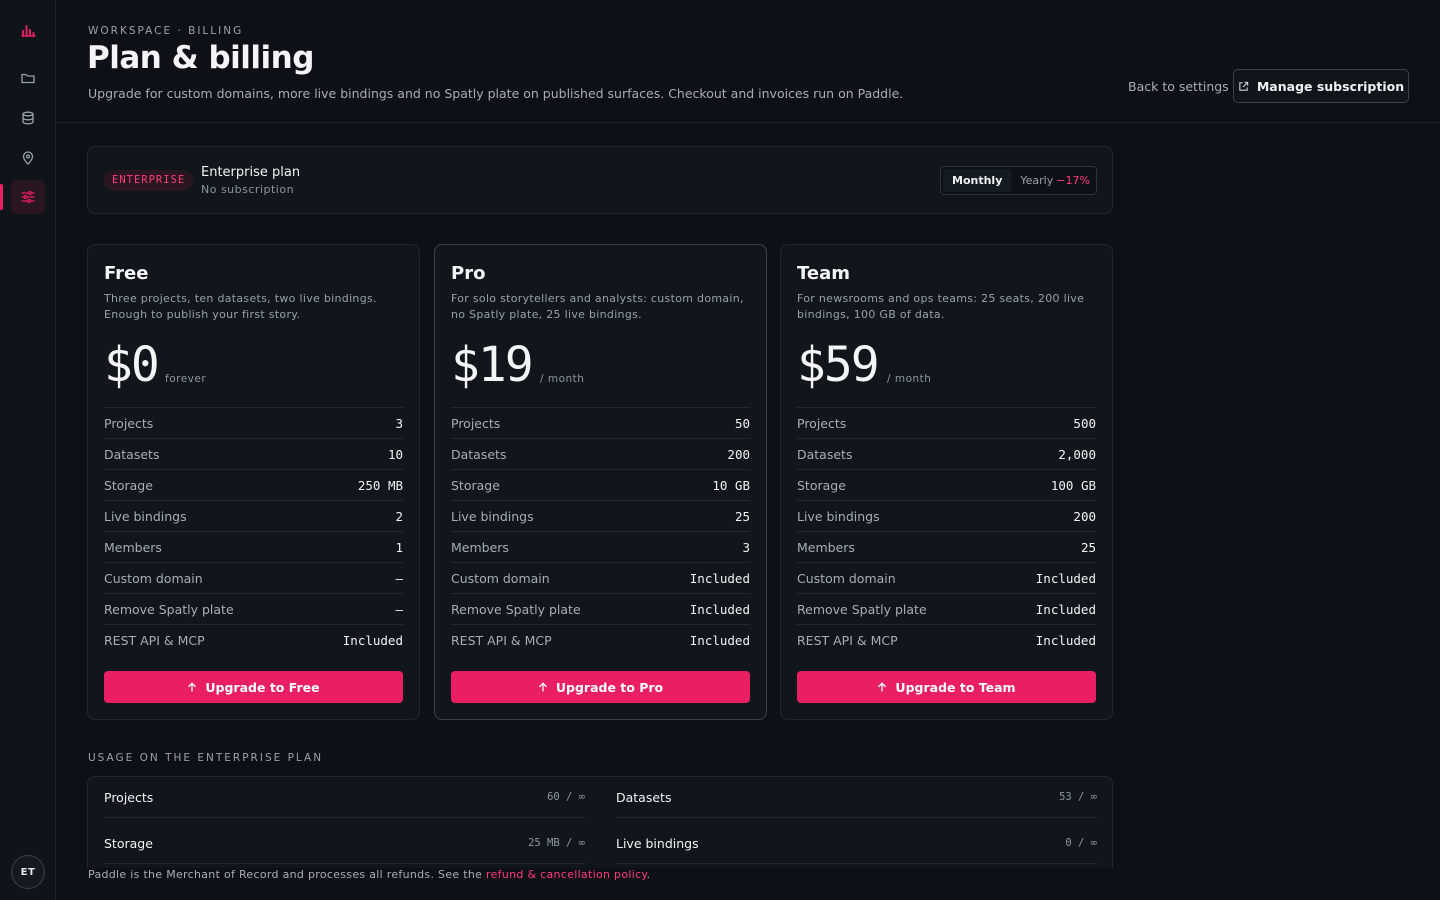 The image size is (1440, 900). Describe the element at coordinates (253, 577) in the screenshot. I see `feature-row: Custom domain —` at that location.